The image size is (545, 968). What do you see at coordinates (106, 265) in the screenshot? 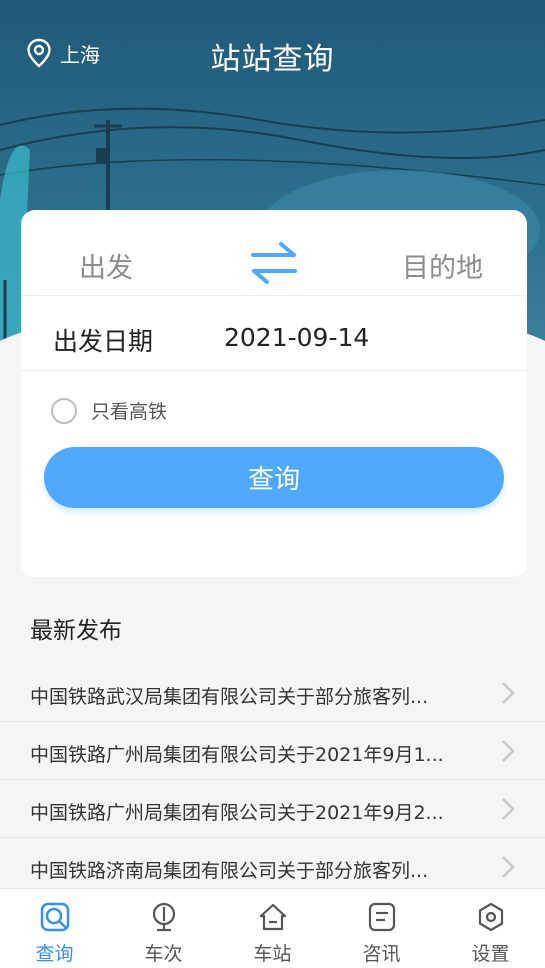
I see `departure-station-field: 出发` at bounding box center [106, 265].